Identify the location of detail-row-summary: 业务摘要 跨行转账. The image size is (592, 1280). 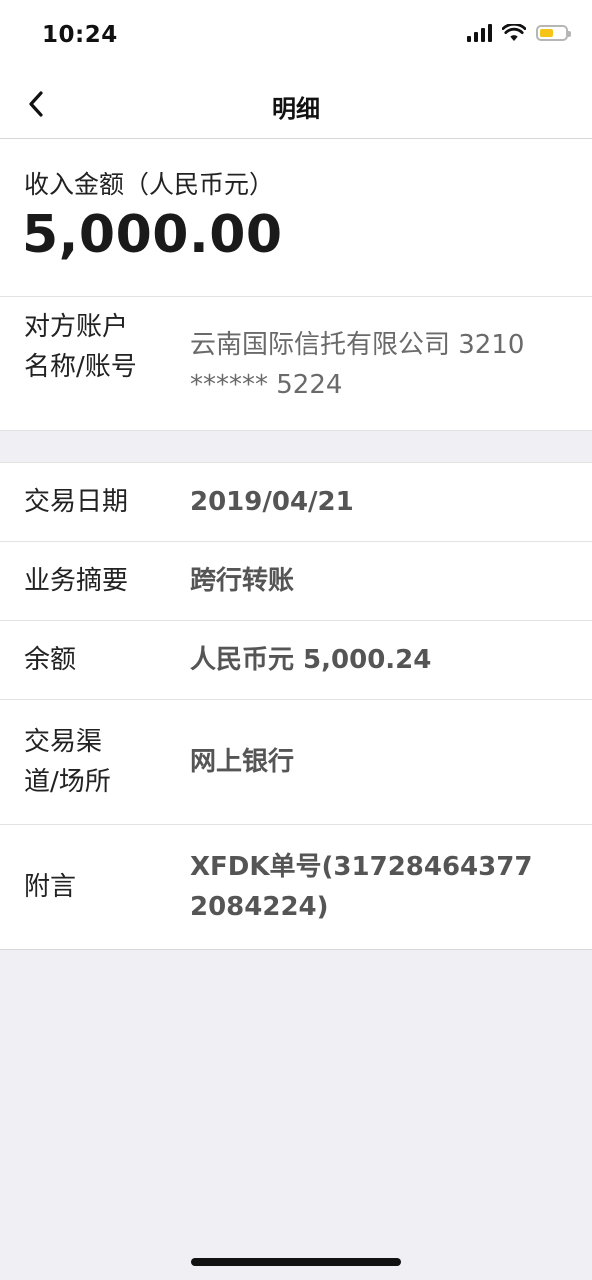
(296, 581).